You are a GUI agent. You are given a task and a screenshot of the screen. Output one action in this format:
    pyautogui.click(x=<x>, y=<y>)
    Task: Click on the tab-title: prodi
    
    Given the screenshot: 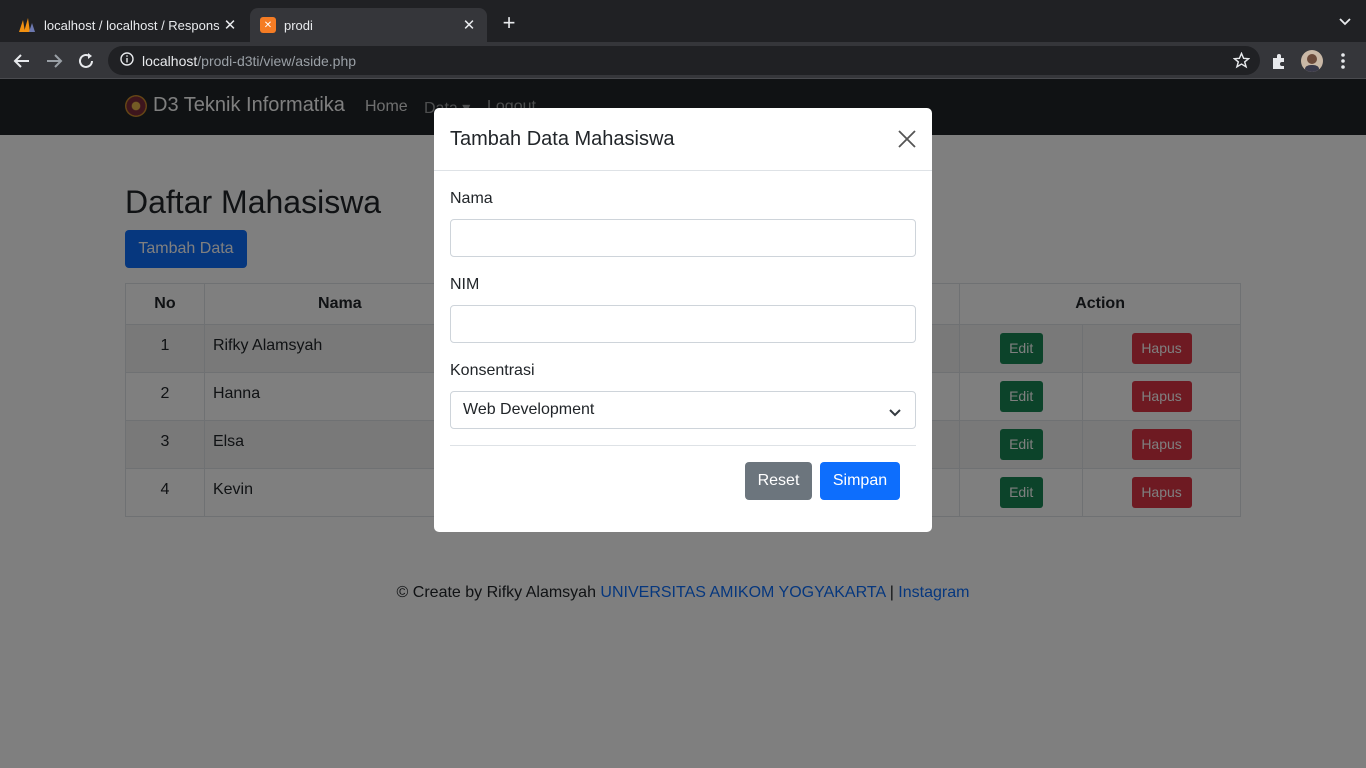 What is the action you would take?
    pyautogui.click(x=298, y=25)
    